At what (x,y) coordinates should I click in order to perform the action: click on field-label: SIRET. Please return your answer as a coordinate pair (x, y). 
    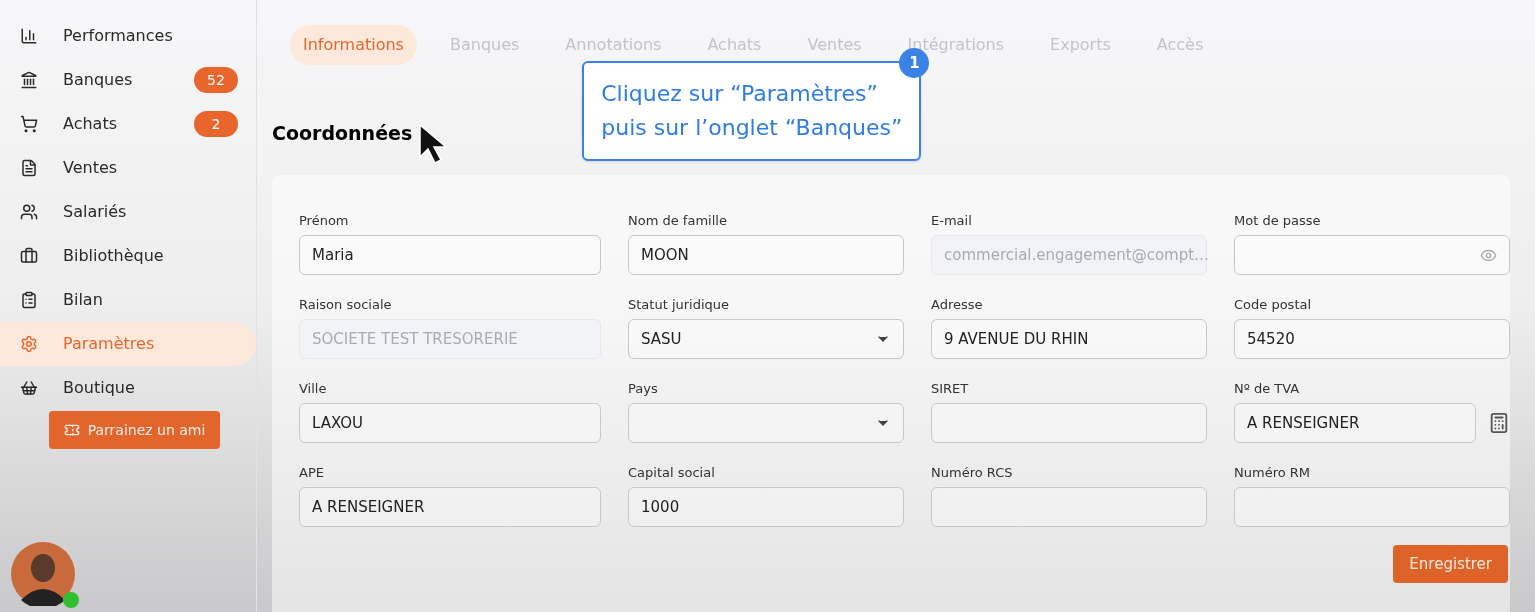
    Looking at the image, I should click on (950, 389).